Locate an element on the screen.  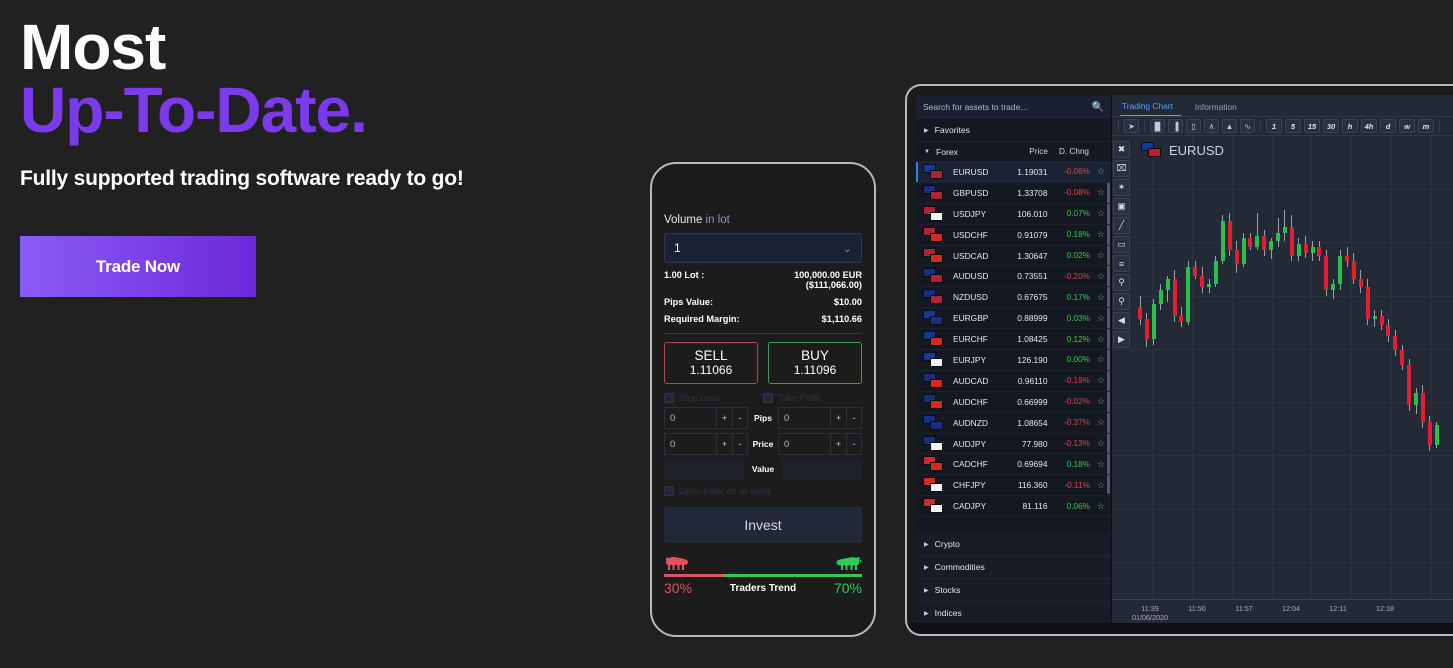
timeframe-m: m is located at coordinates (1426, 126).